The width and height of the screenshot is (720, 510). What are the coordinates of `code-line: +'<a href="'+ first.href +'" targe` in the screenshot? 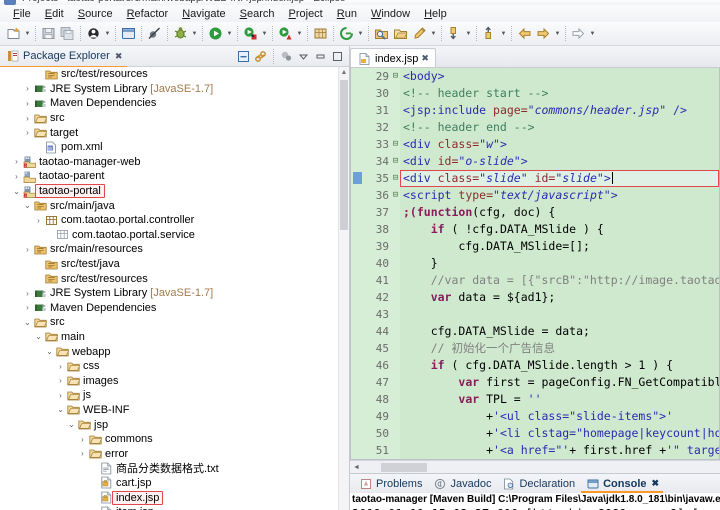 It's located at (559, 450).